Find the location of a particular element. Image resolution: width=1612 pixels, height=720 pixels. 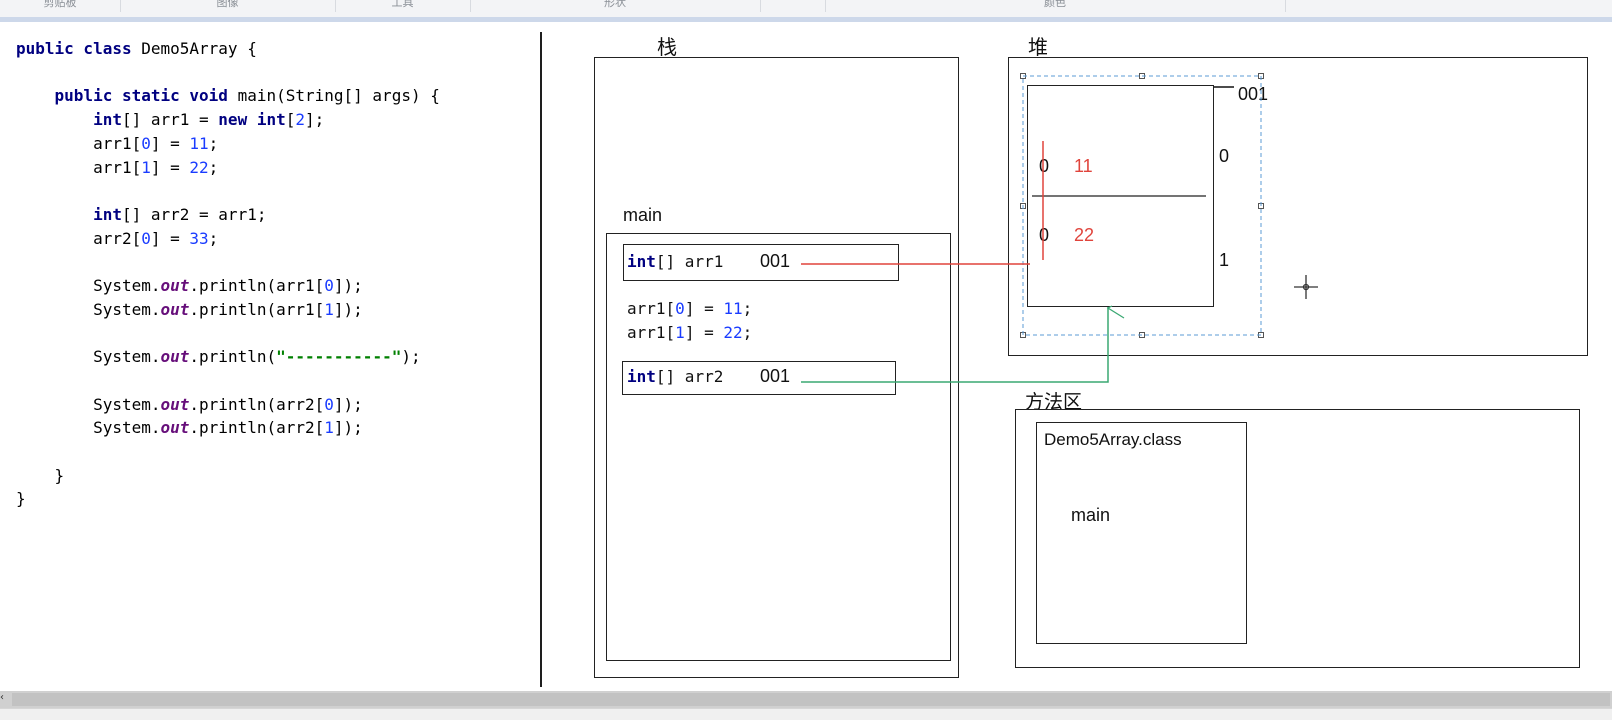

scroll-left-icon: ‹ is located at coordinates (5, 699).